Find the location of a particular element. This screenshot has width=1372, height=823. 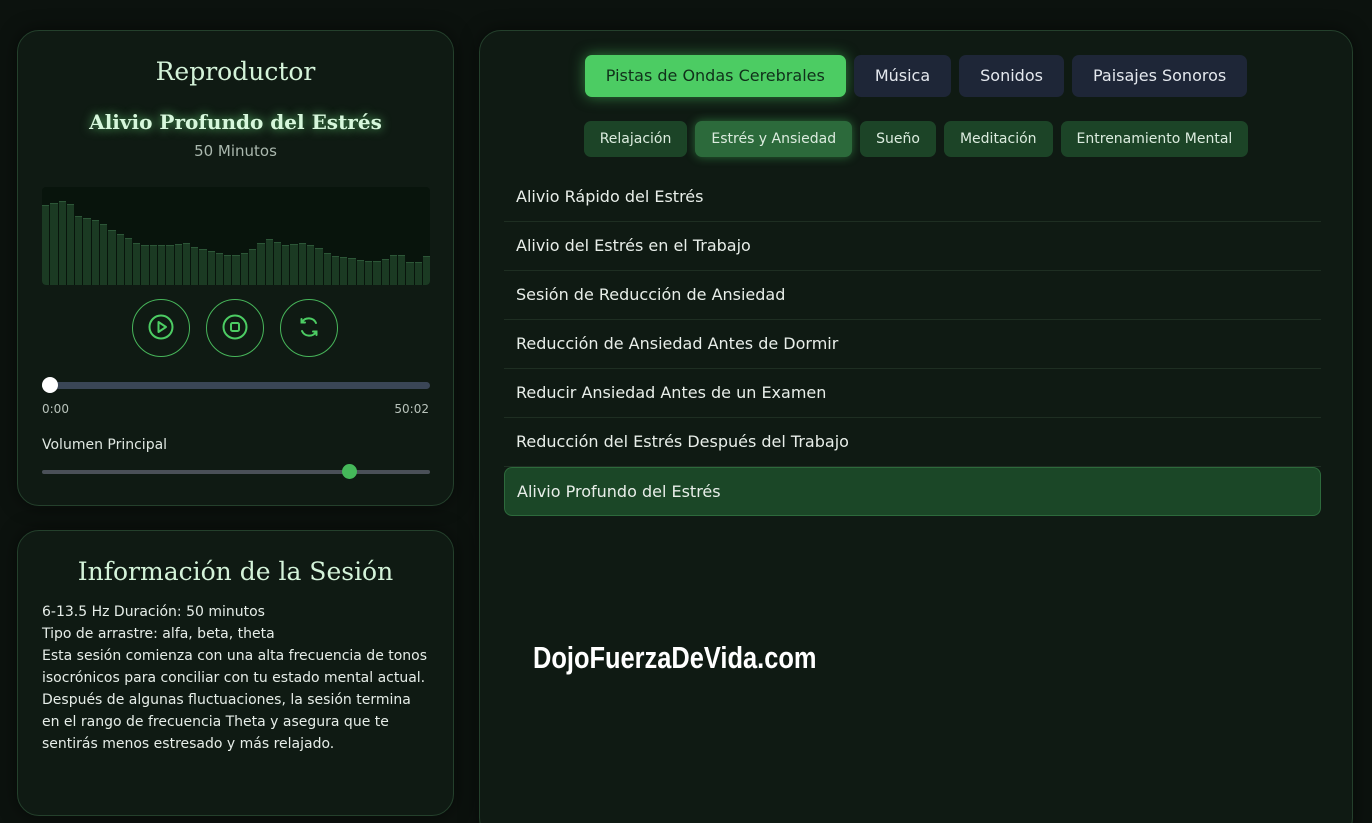

time-current: 0:00 is located at coordinates (55, 409).